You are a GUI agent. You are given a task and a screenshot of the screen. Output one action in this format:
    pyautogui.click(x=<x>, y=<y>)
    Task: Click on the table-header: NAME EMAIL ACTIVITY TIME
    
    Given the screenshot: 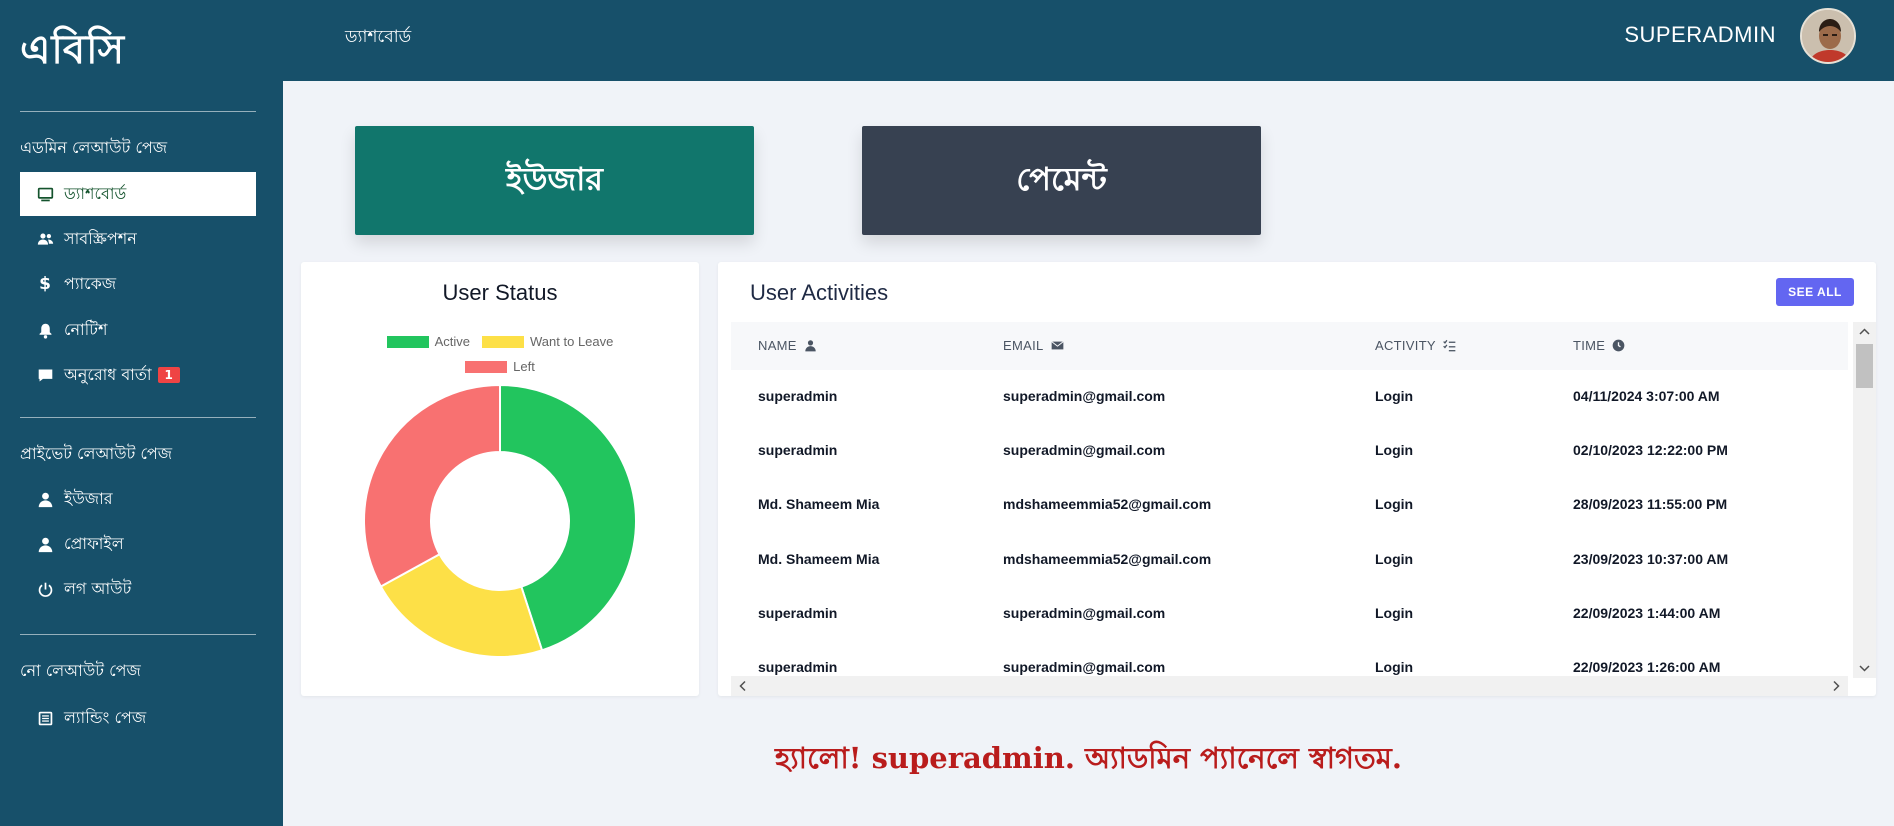 What is the action you would take?
    pyautogui.click(x=1289, y=346)
    